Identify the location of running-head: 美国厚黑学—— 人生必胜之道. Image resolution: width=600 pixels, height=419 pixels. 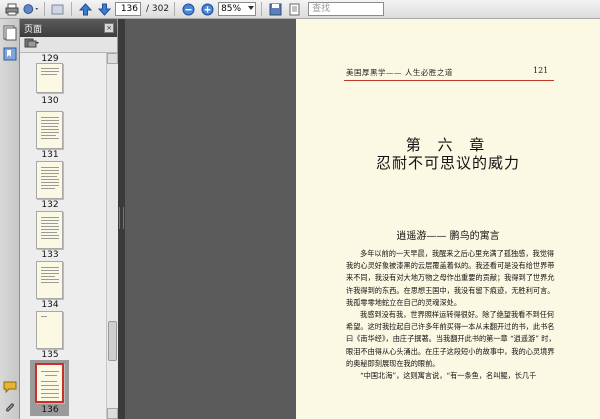
(399, 72).